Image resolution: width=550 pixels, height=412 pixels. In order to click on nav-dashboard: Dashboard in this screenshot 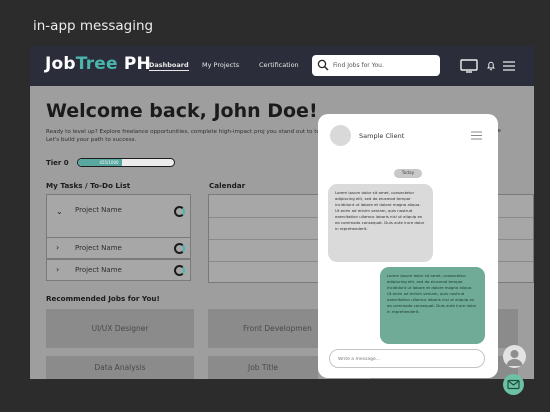, I will do `click(169, 66)`.